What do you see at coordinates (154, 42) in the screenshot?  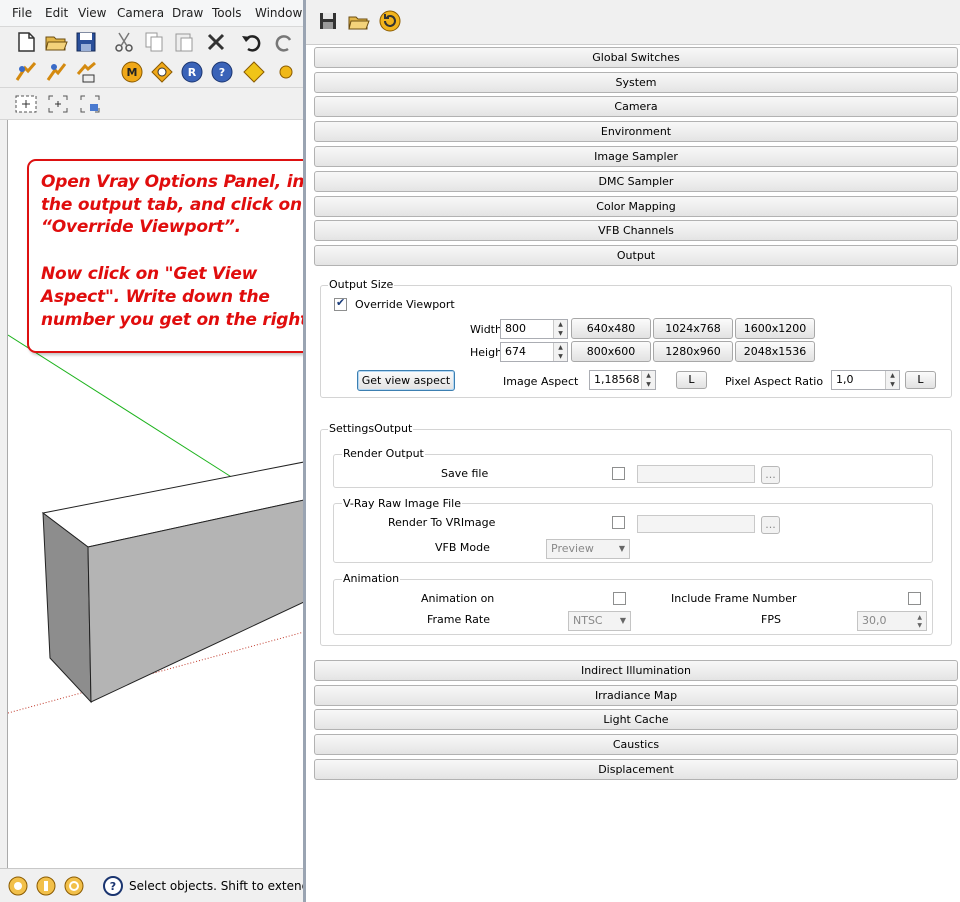 I see `copy-icon` at bounding box center [154, 42].